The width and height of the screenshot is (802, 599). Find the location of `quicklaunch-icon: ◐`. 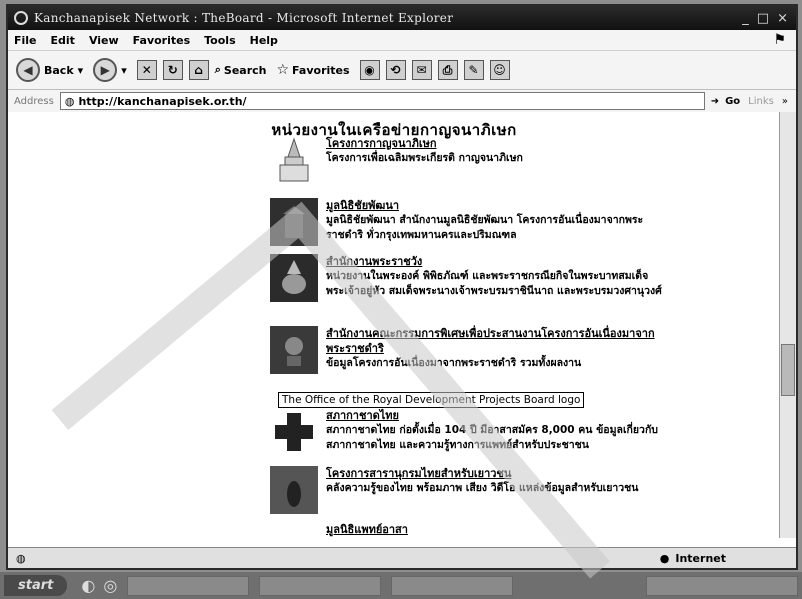

quicklaunch-icon: ◐ is located at coordinates (88, 585).